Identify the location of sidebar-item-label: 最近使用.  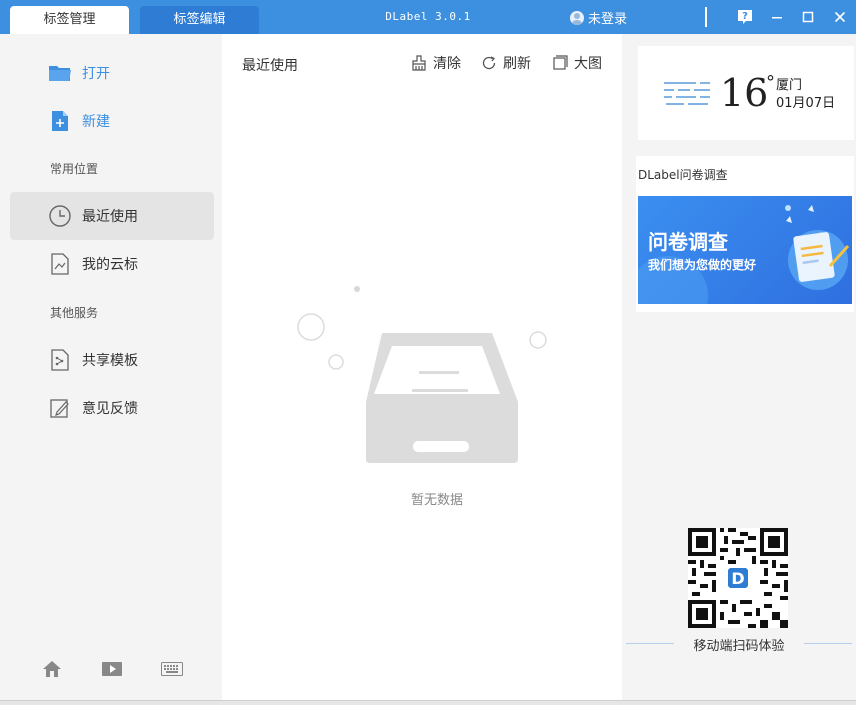
(110, 217).